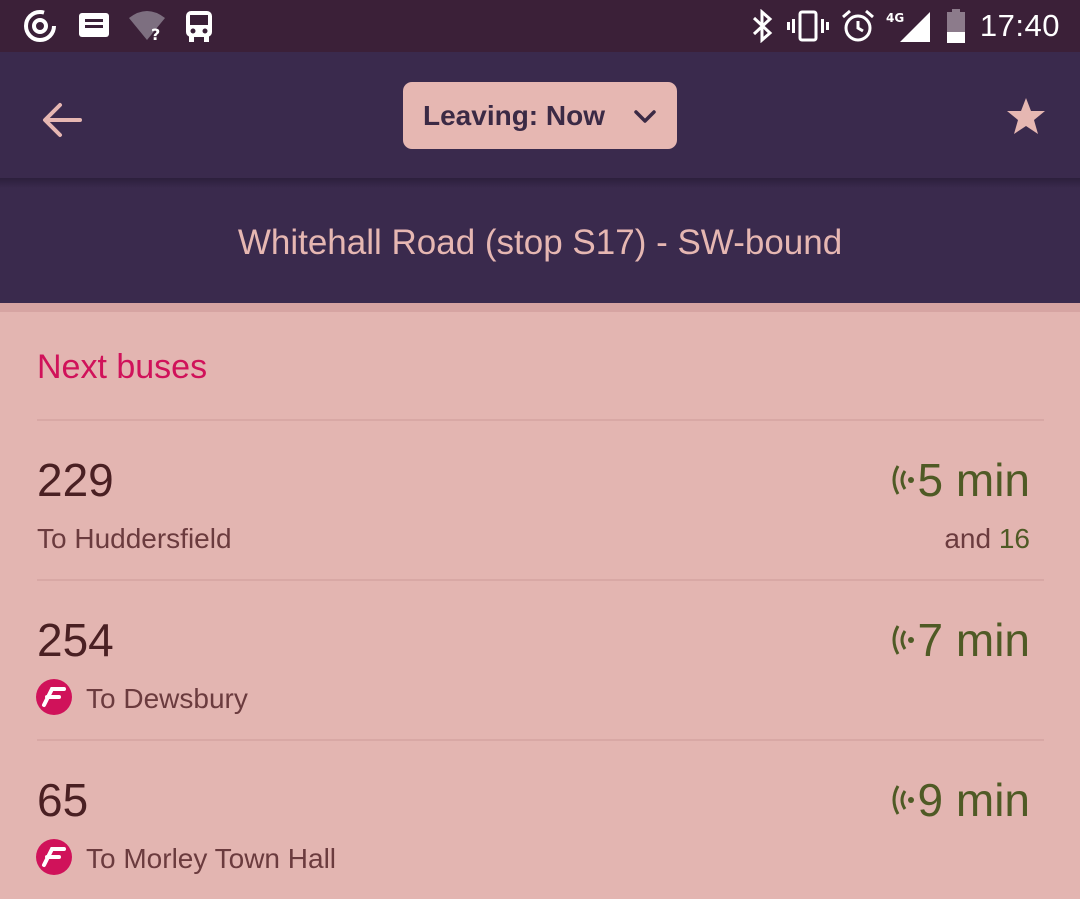  Describe the element at coordinates (167, 698) in the screenshot. I see `destination: To Dewsbury` at that location.